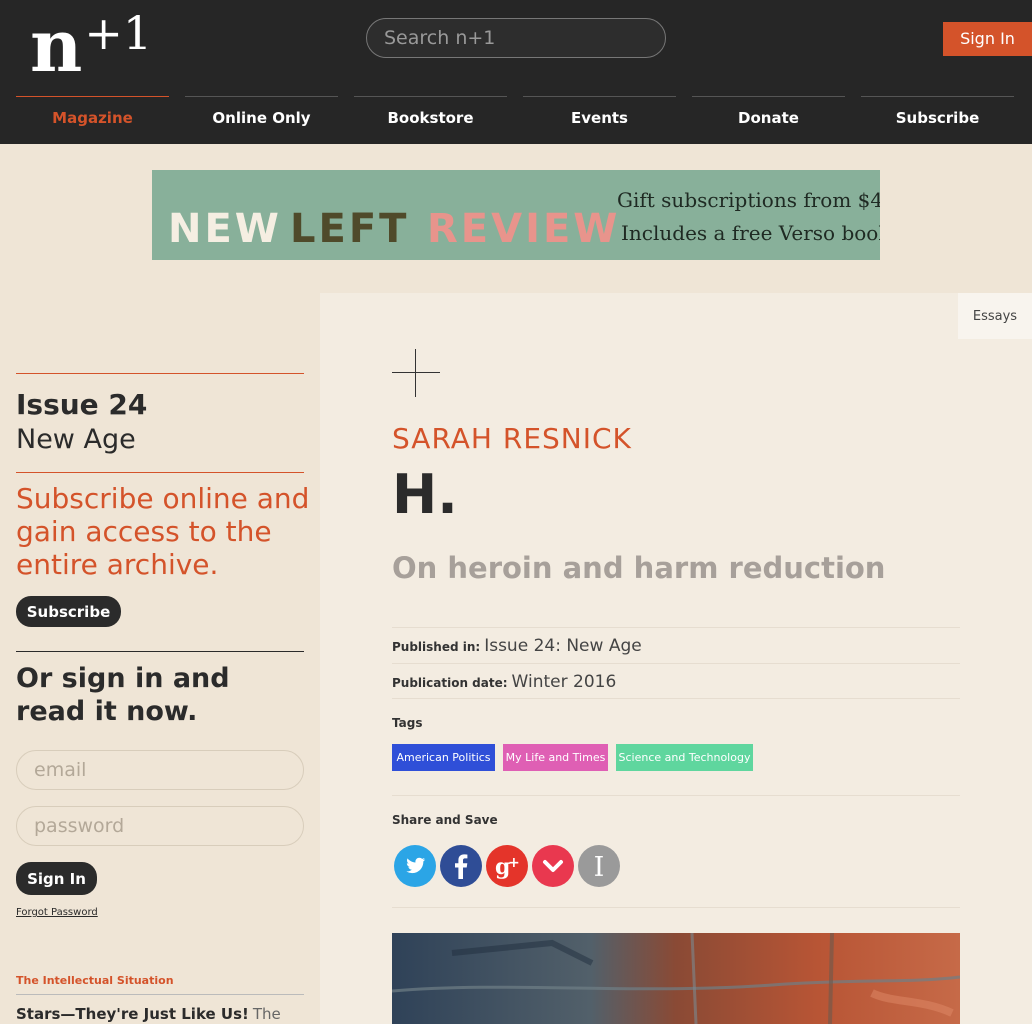 This screenshot has width=1032, height=1024. I want to click on ad-word-left: LEFT, so click(349, 229).